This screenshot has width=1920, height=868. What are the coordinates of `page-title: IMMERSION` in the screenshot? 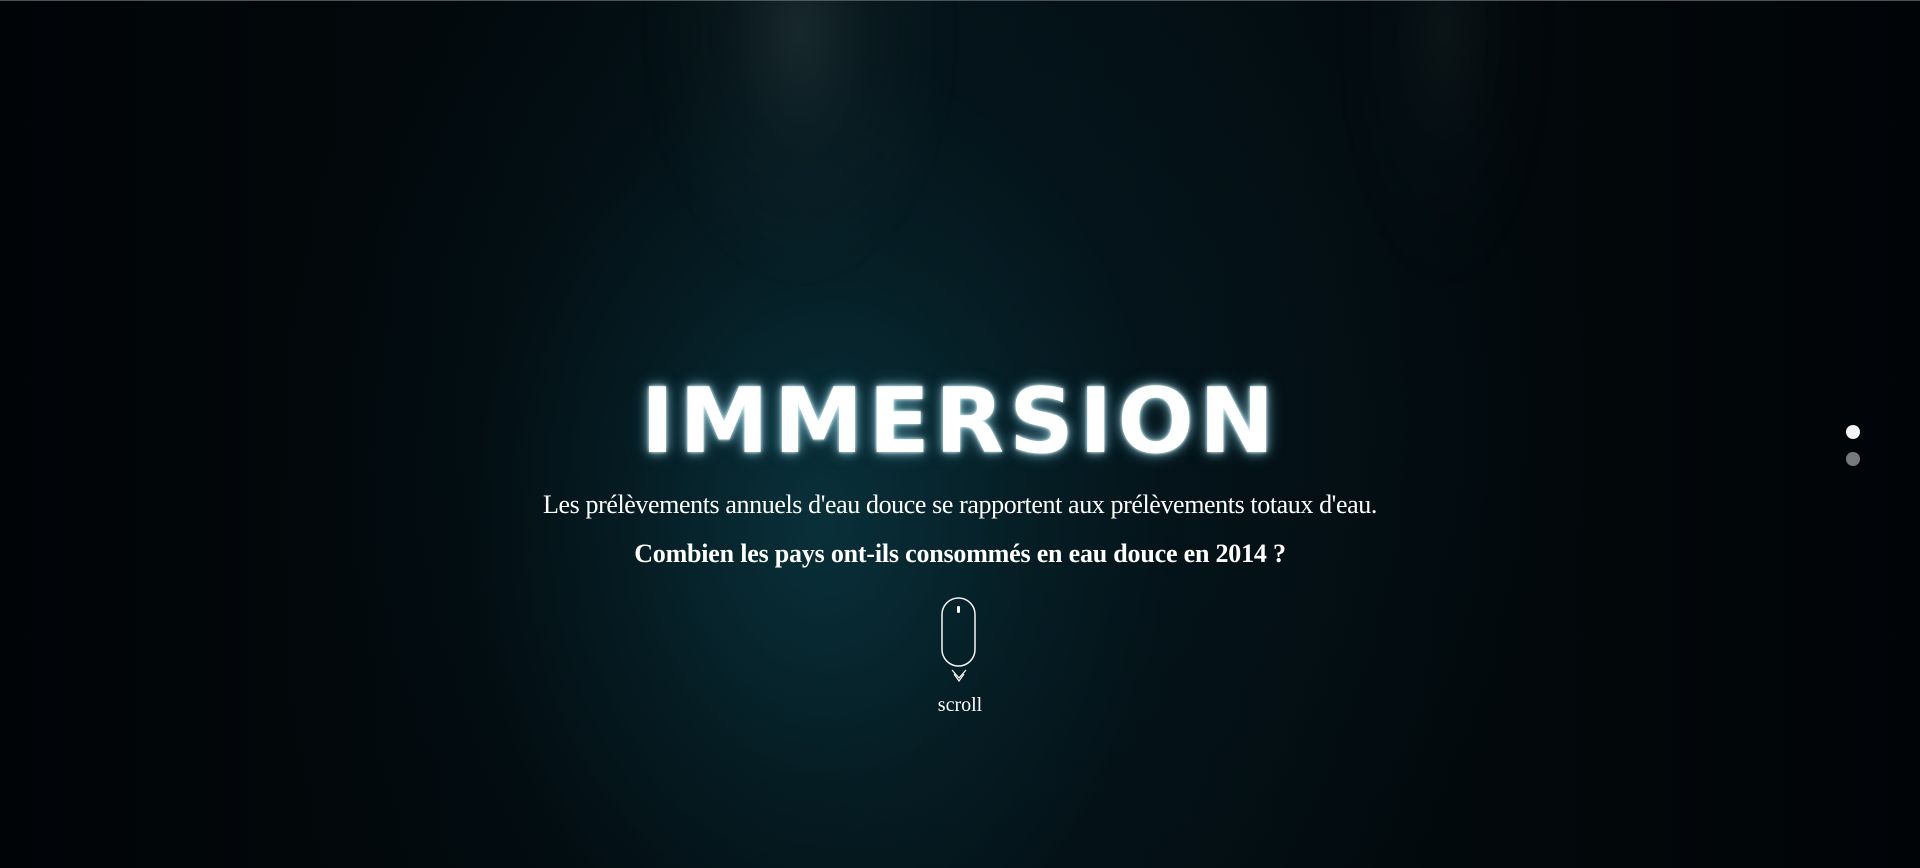 It's located at (960, 422).